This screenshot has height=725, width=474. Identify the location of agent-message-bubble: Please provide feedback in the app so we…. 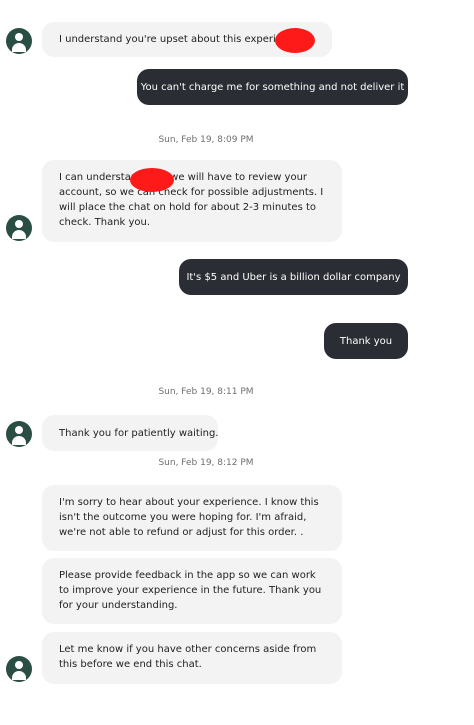
(192, 591).